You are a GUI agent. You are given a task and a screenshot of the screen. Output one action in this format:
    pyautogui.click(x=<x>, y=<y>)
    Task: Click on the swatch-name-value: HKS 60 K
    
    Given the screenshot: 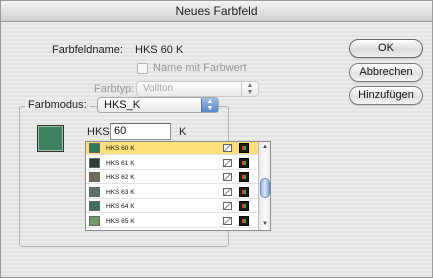 What is the action you would take?
    pyautogui.click(x=159, y=50)
    